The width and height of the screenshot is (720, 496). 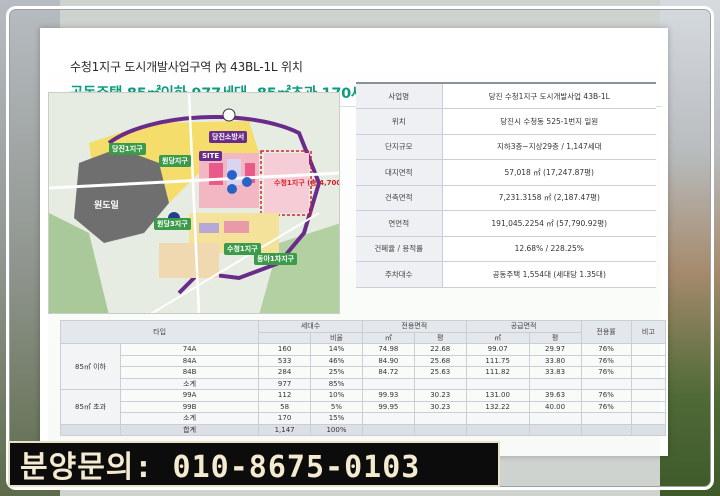 I want to click on contact-text: 분양문의: 010-8675-0103, so click(x=220, y=467).